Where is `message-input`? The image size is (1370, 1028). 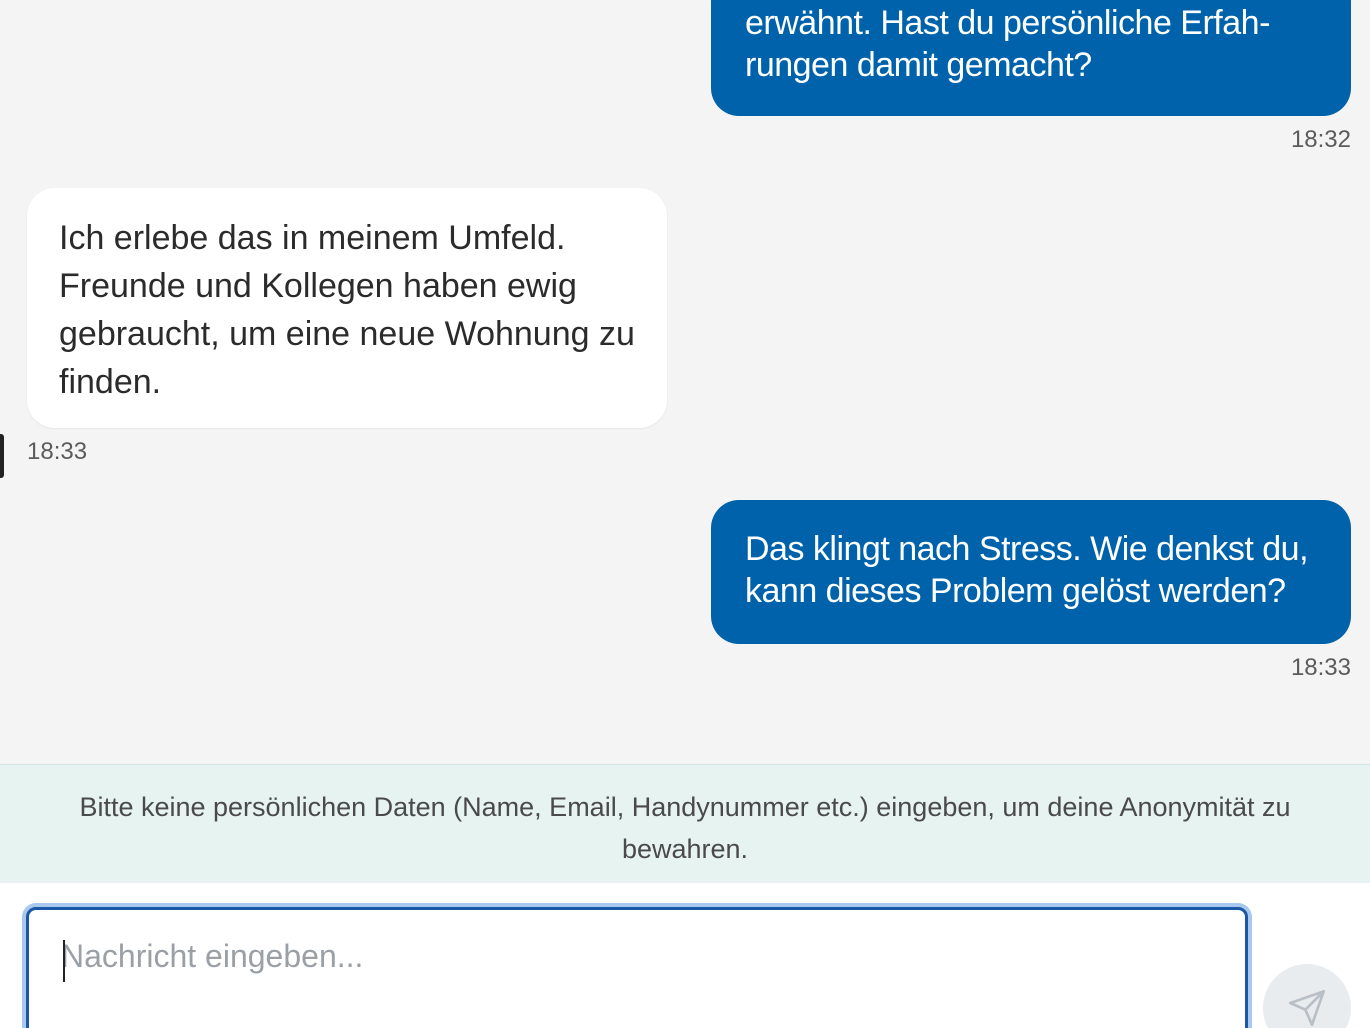
message-input is located at coordinates (637, 969).